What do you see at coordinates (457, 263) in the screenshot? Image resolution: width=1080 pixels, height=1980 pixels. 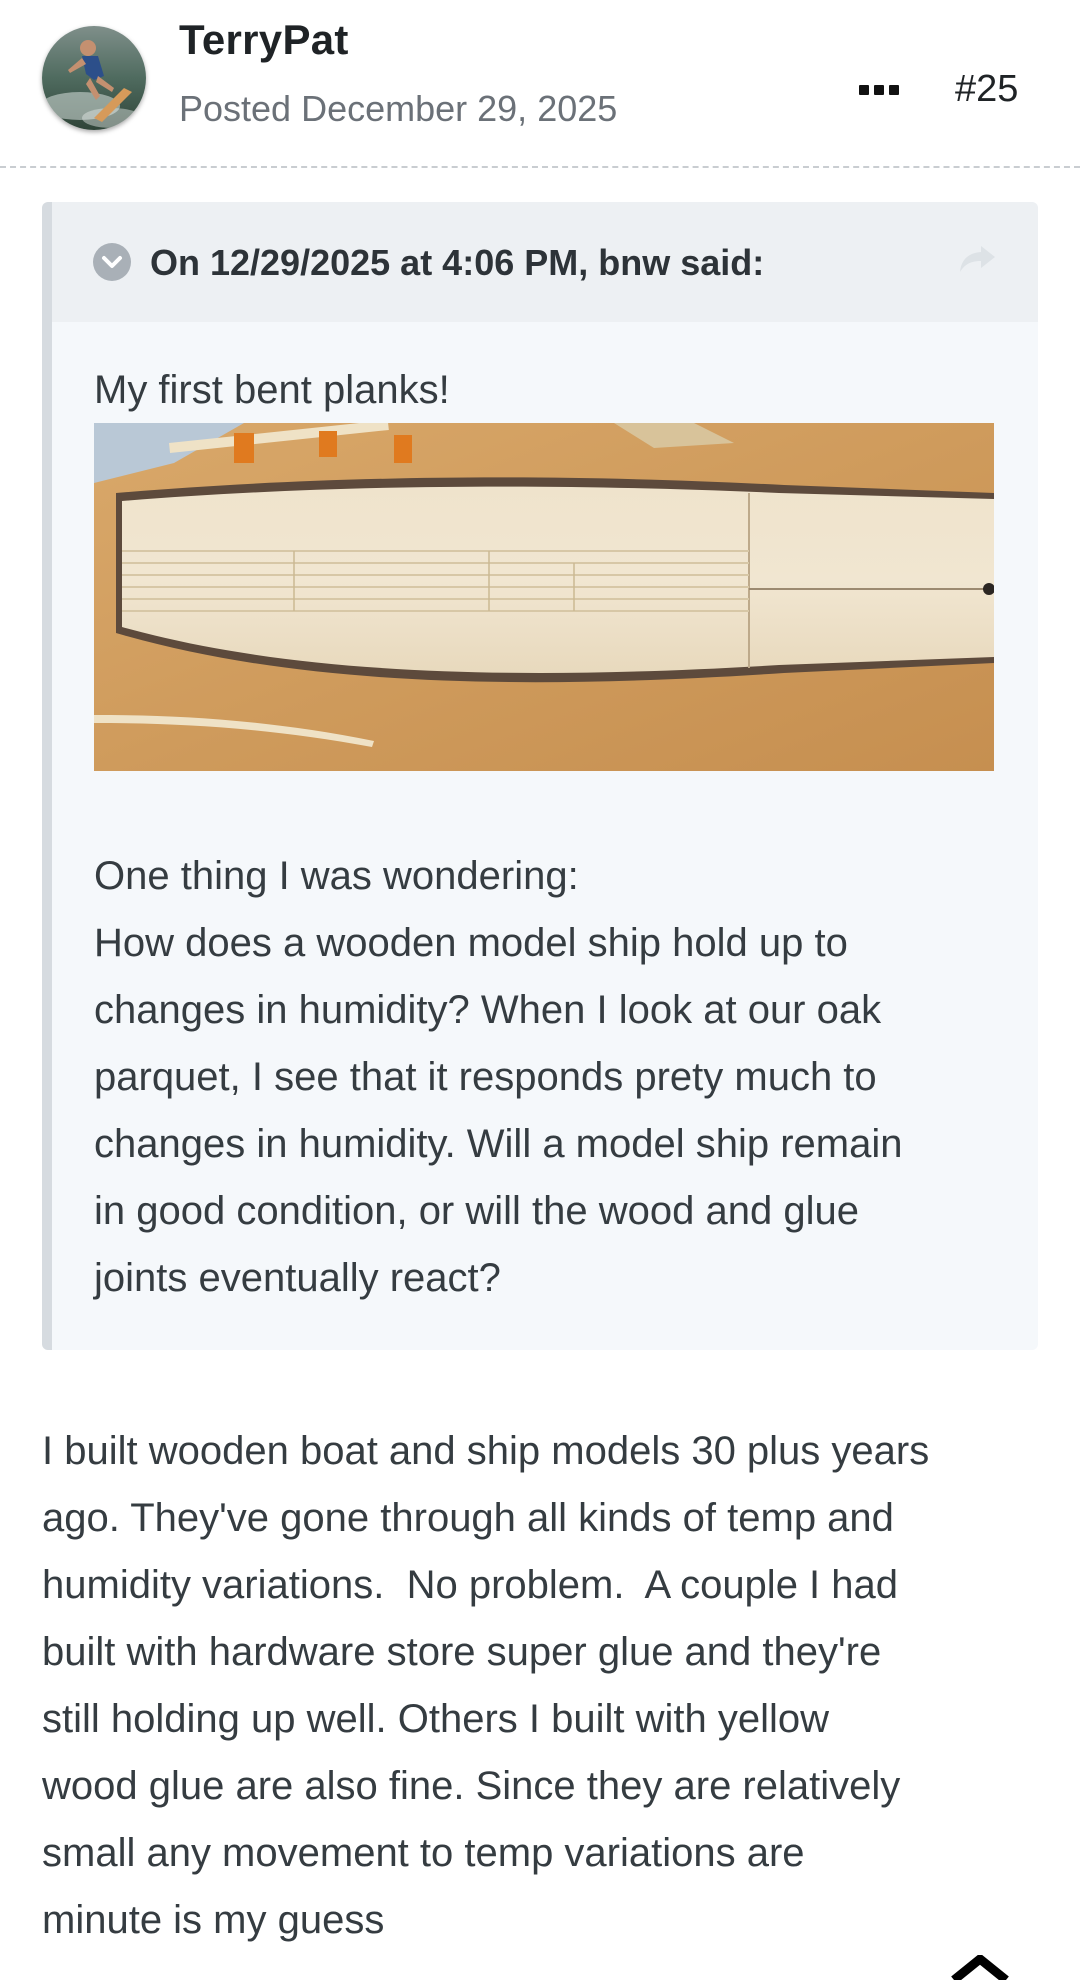 I see `quote-citation: On 12/29/2025 at 4:06 PM, bnw said:` at bounding box center [457, 263].